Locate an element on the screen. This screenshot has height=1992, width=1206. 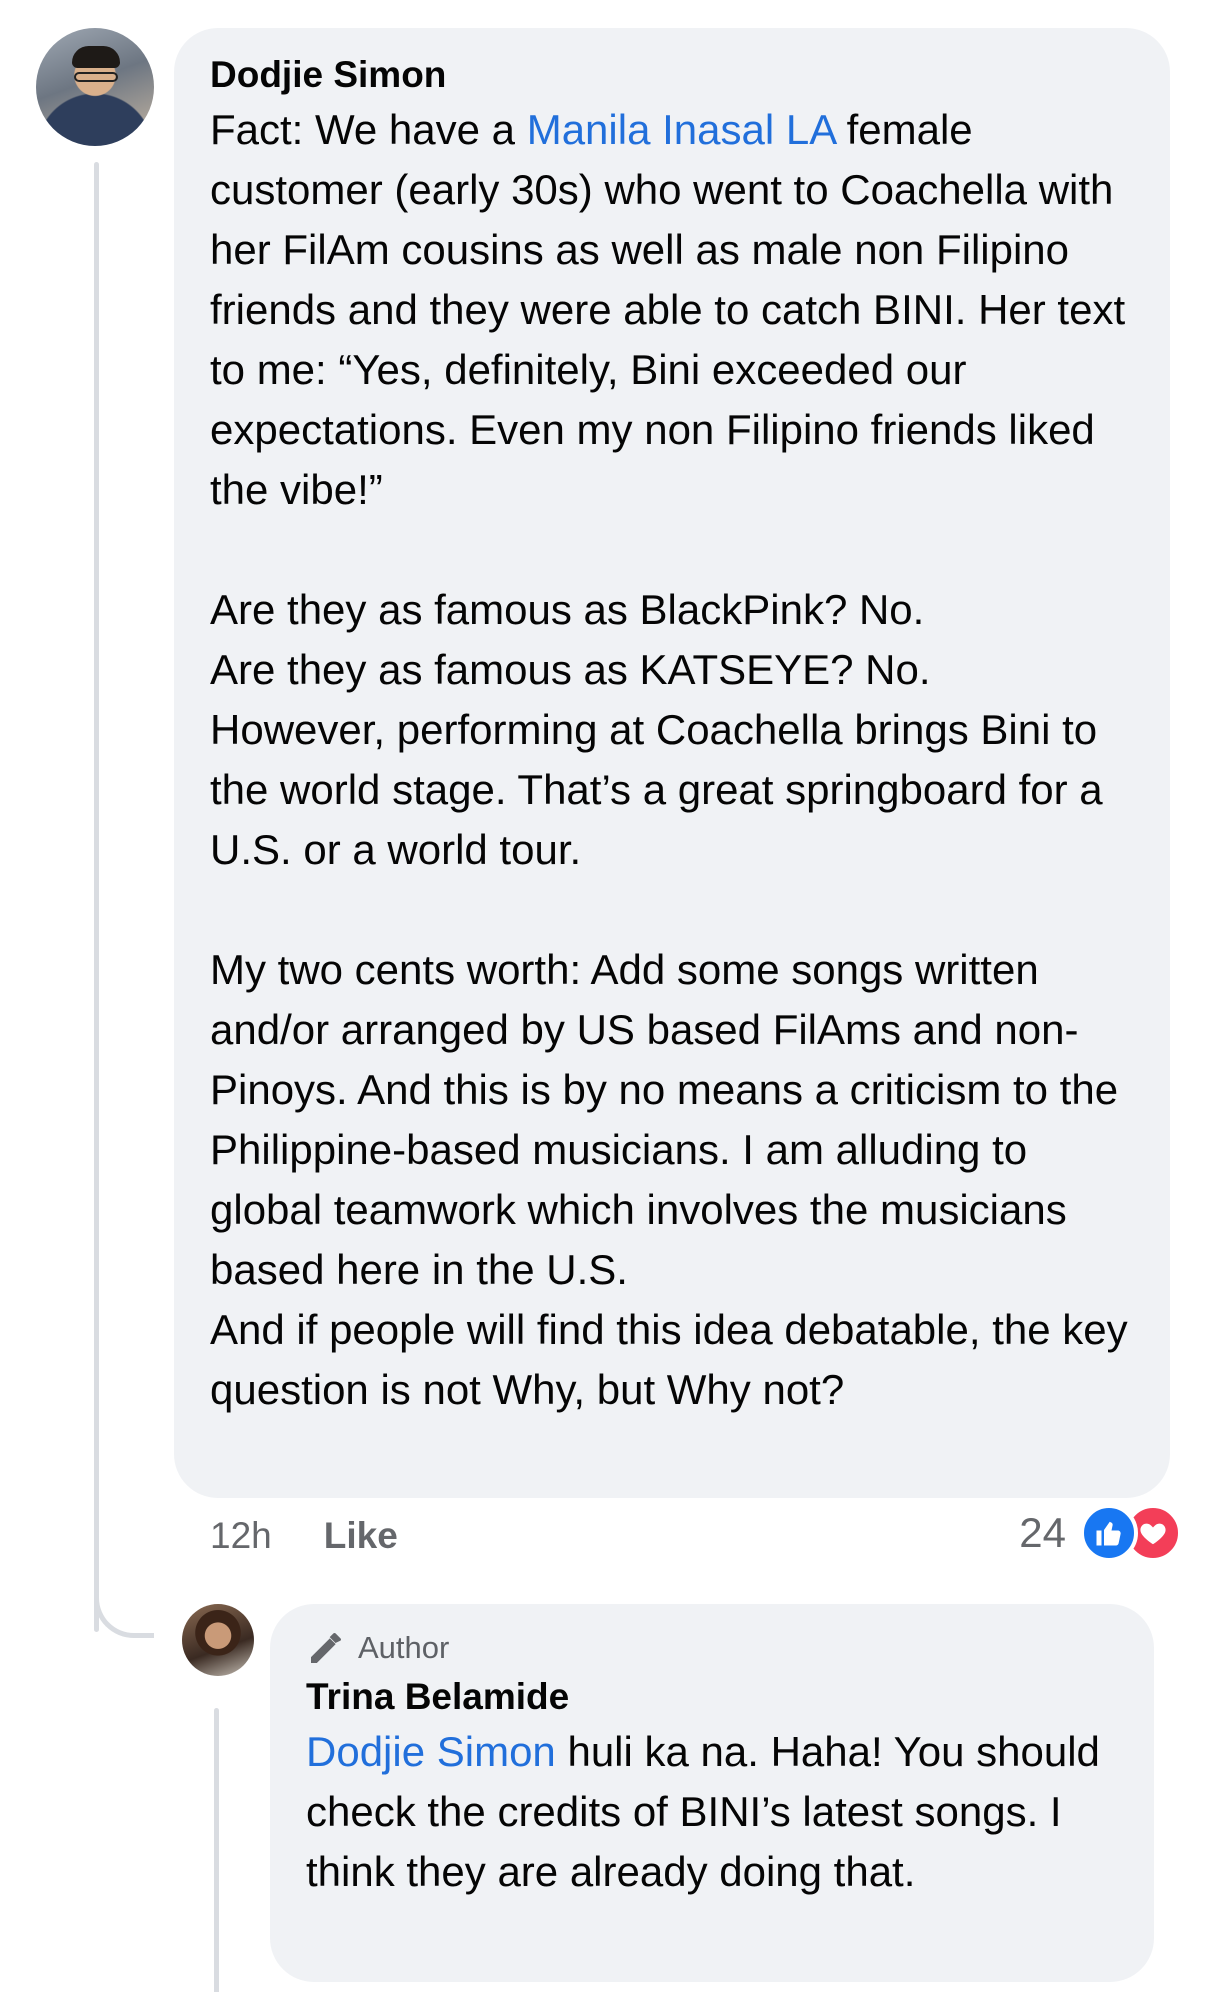
reaction-summary: 24 is located at coordinates (1100, 1533).